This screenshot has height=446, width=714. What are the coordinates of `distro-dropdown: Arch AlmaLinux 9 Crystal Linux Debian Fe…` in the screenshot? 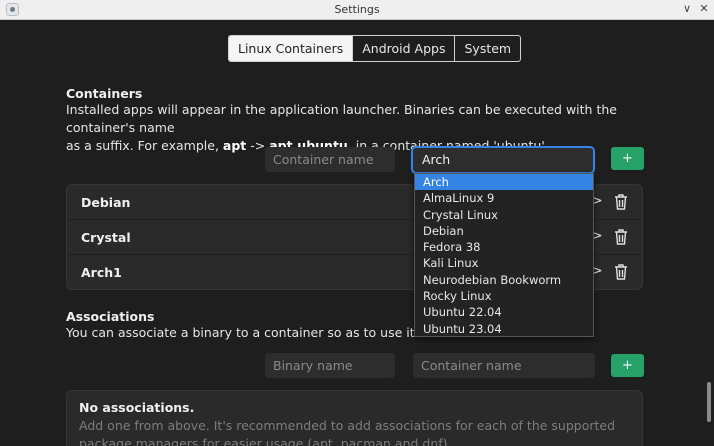 It's located at (504, 255).